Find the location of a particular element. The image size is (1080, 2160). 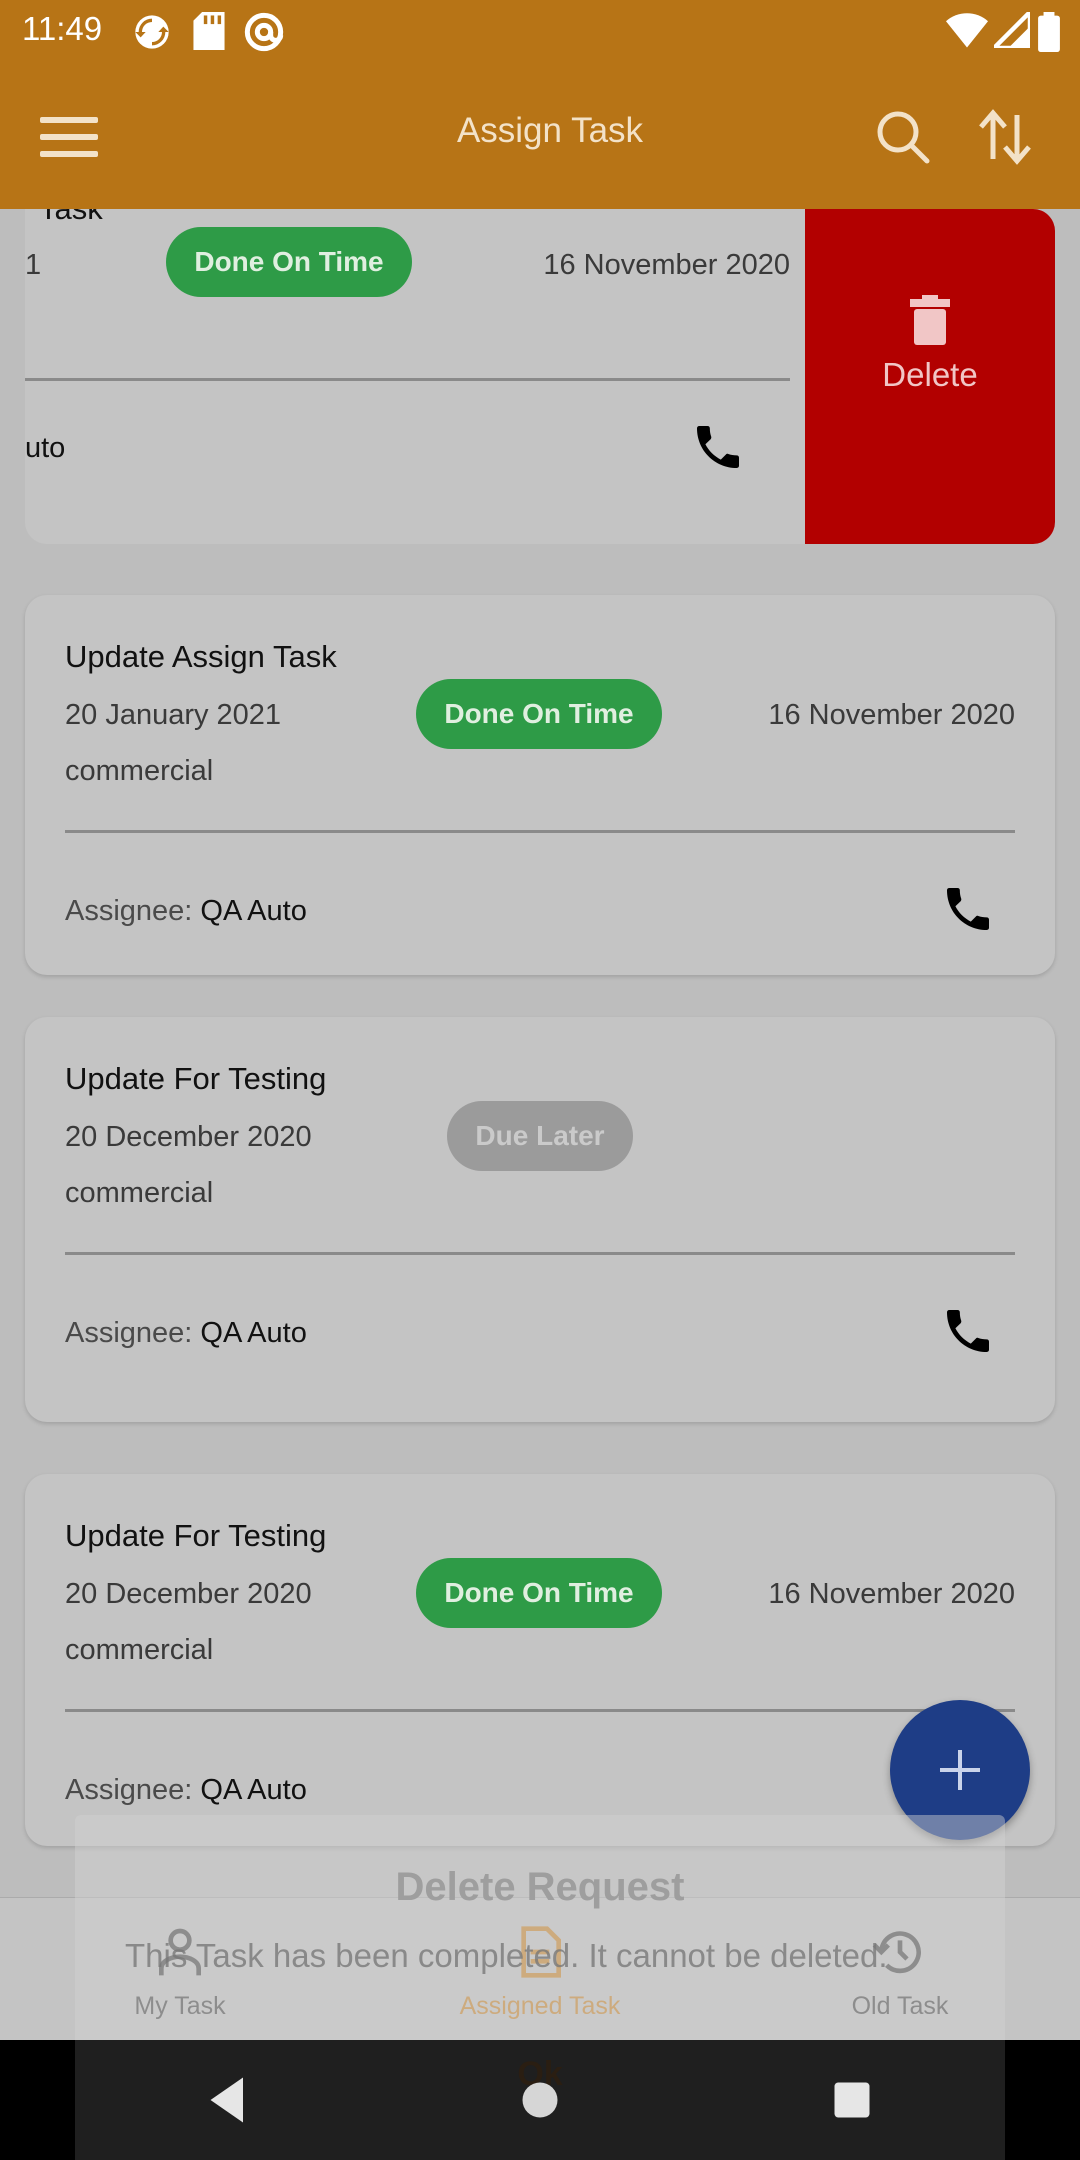

at-sign-icon is located at coordinates (264, 34).